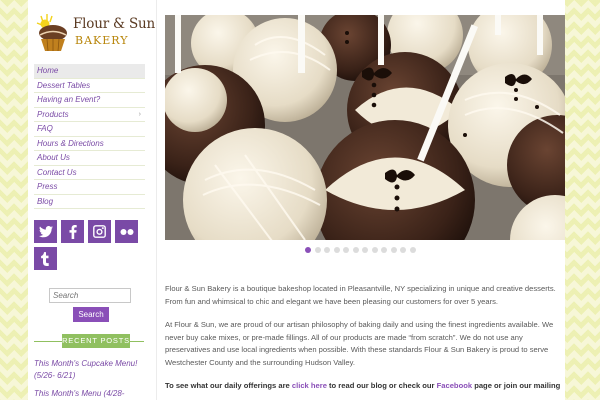 This screenshot has width=600, height=400. Describe the element at coordinates (48, 70) in the screenshot. I see `nav-item-label: Home` at that location.